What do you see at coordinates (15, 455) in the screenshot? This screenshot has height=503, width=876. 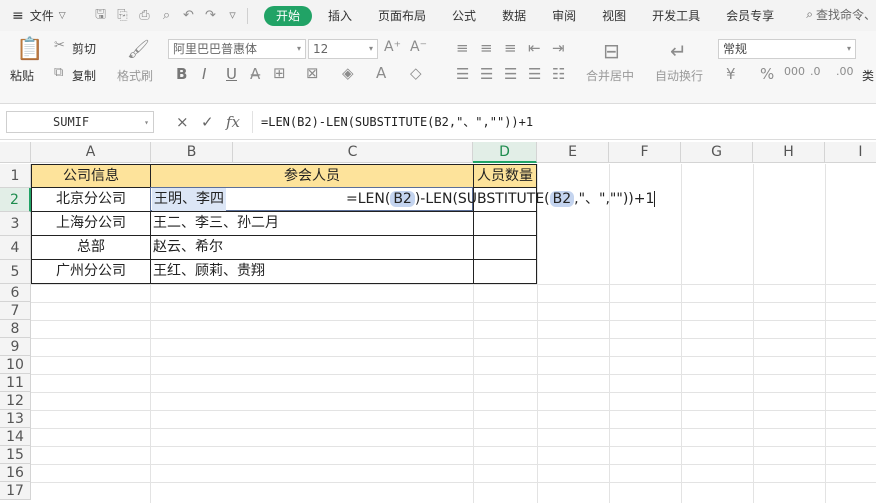 I see `row-header-15: 15` at bounding box center [15, 455].